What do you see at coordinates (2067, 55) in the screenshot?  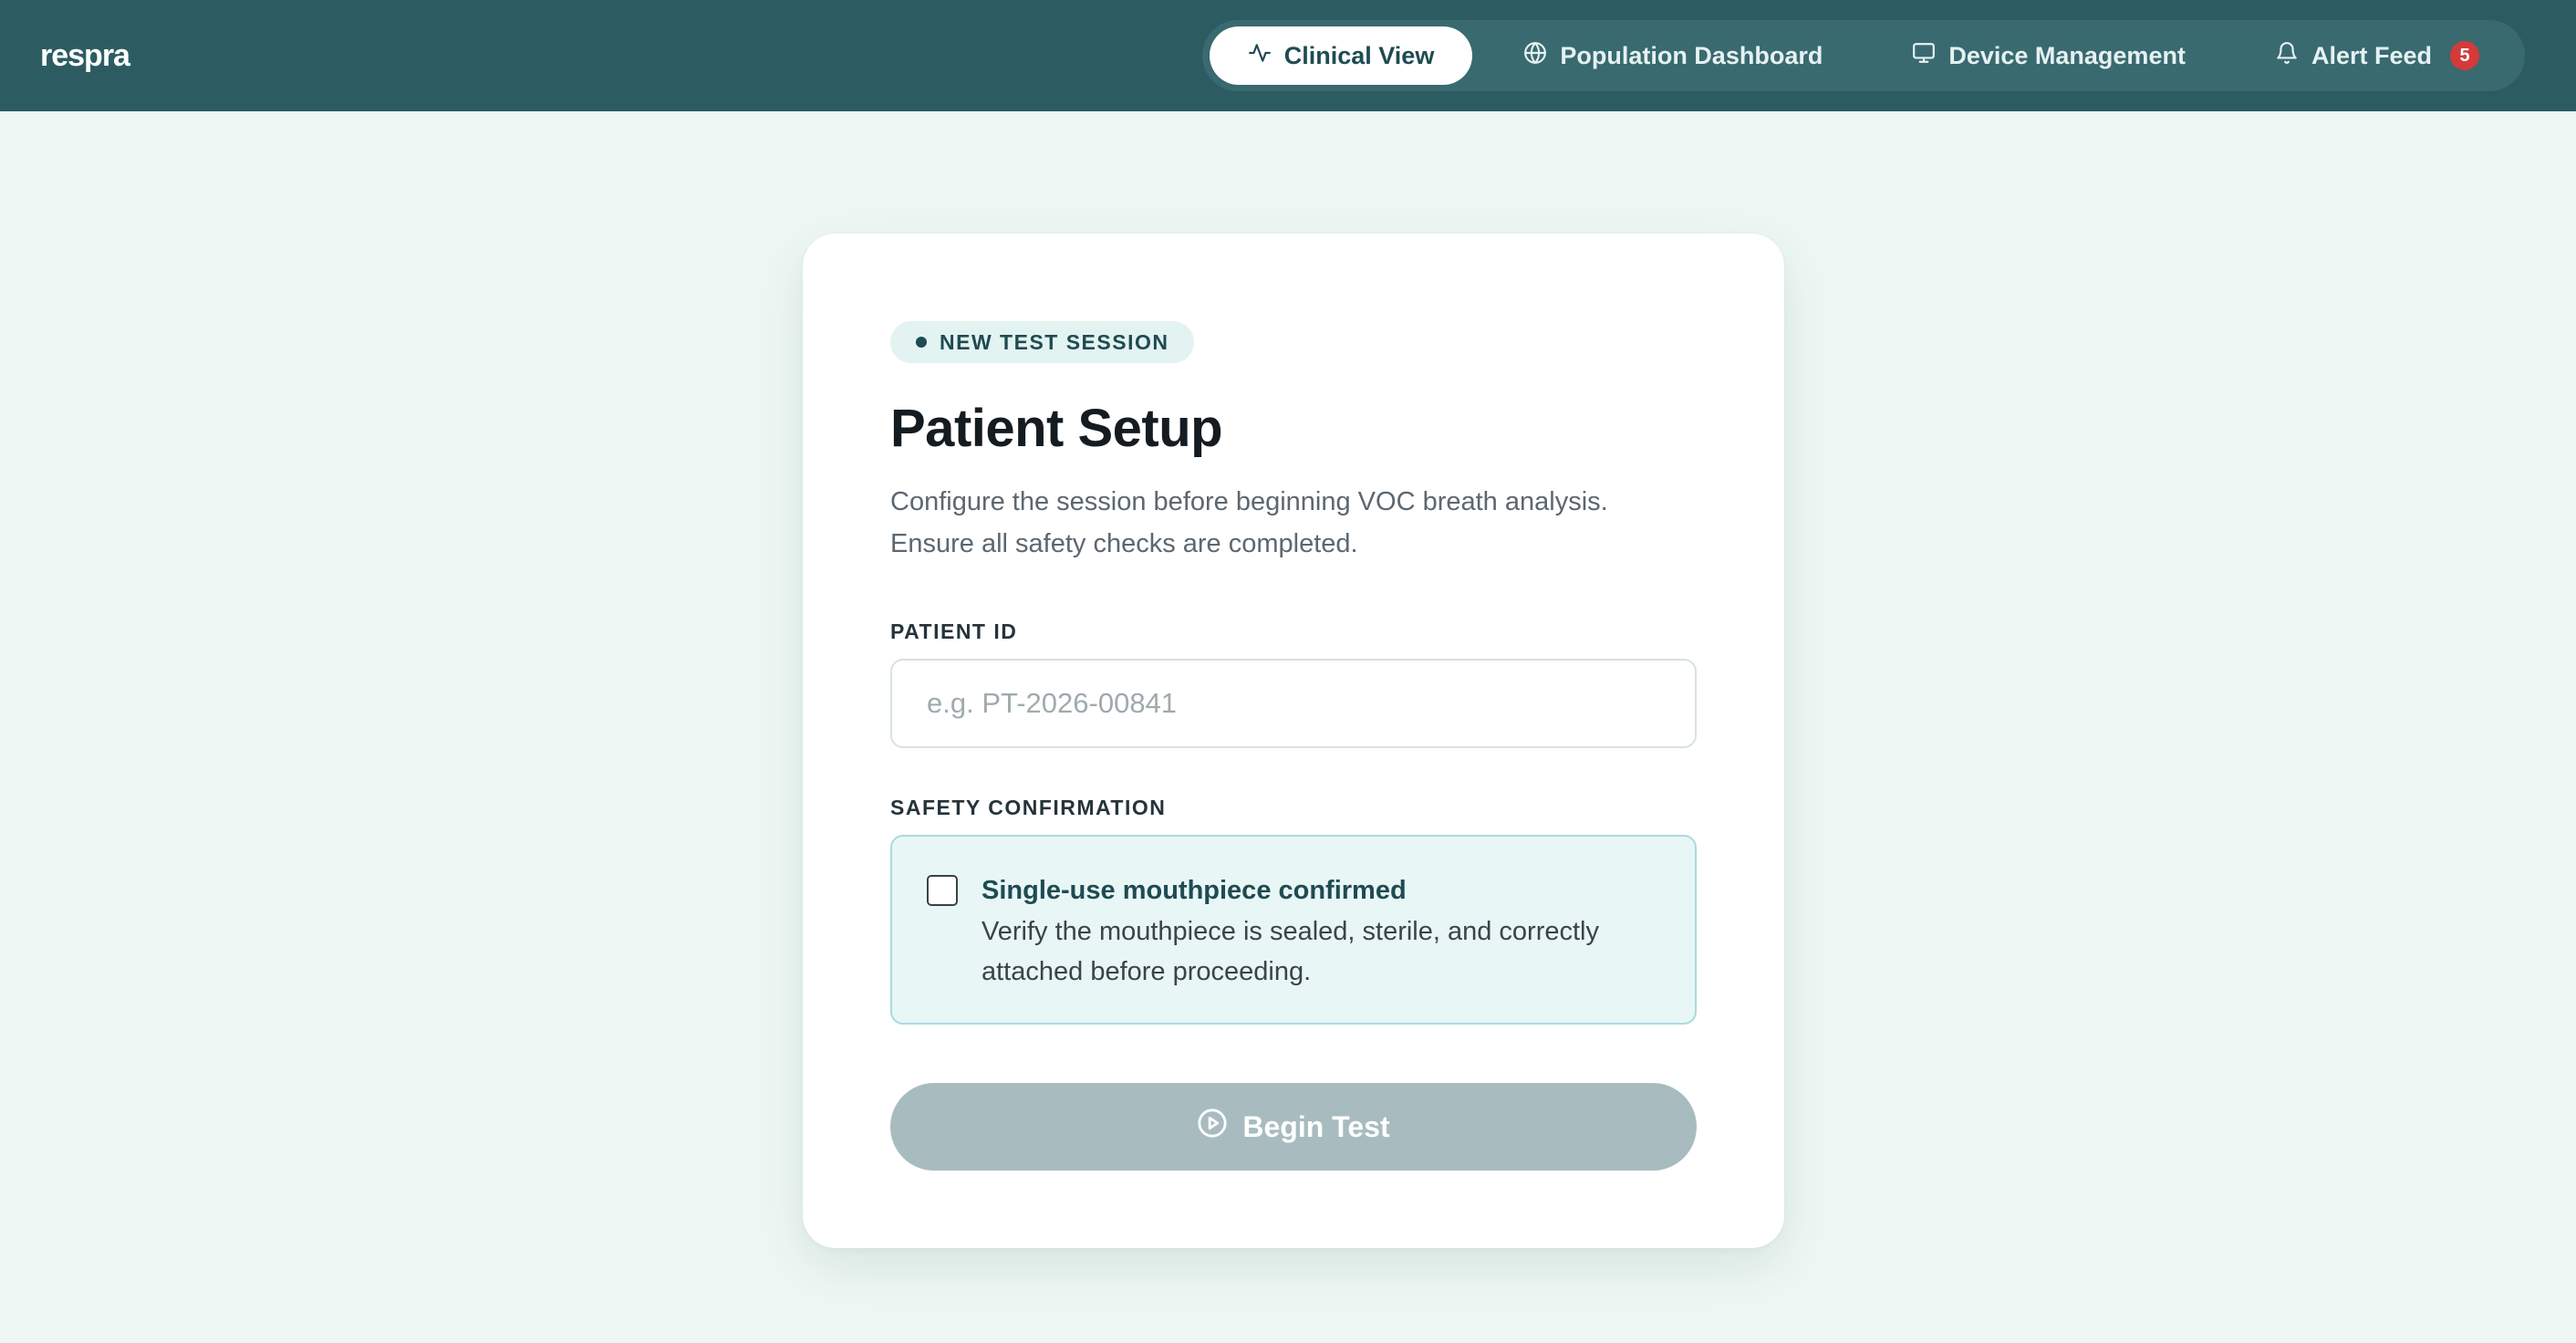 I see `nav-label: Device Management` at bounding box center [2067, 55].